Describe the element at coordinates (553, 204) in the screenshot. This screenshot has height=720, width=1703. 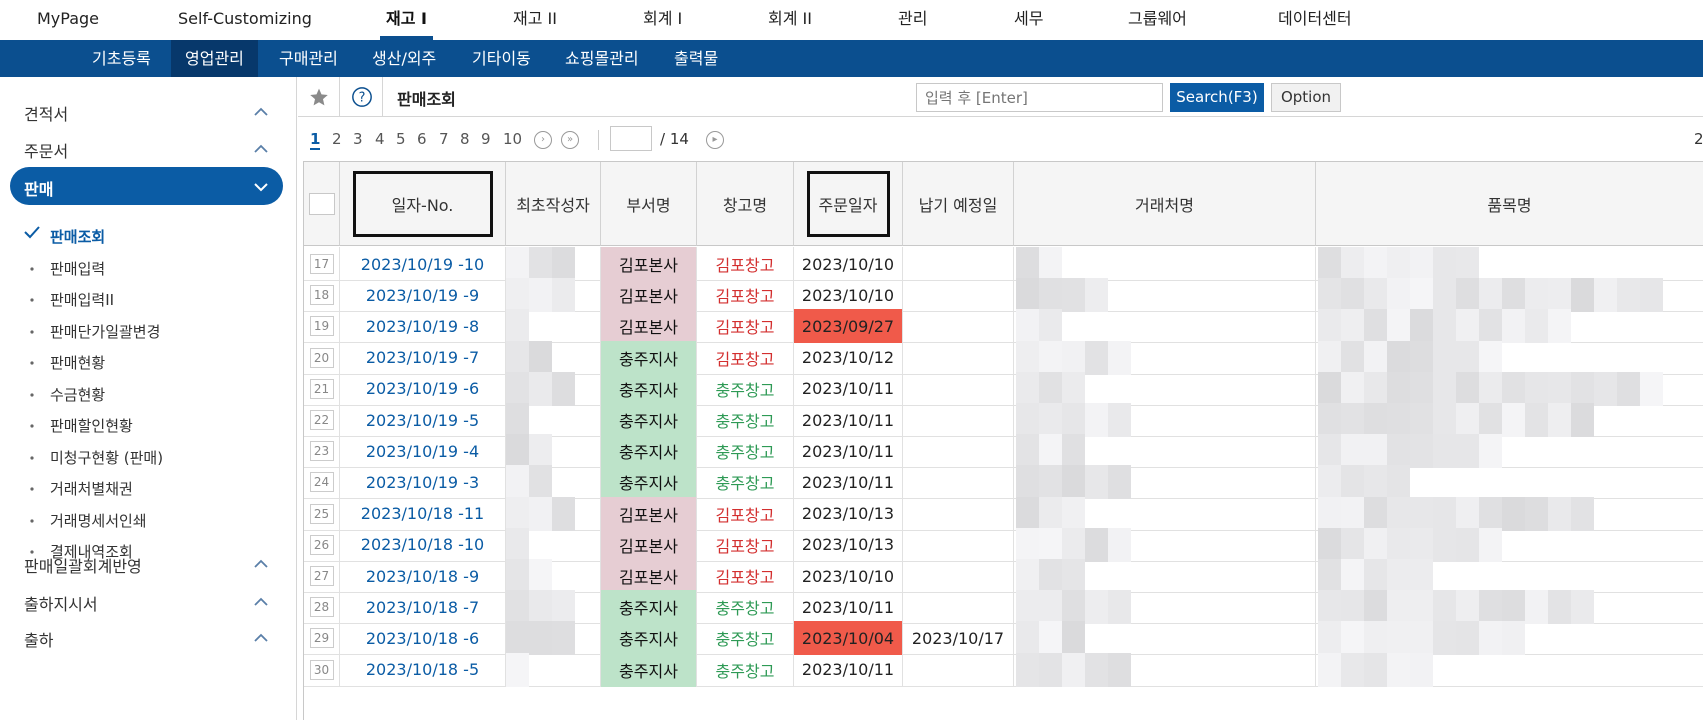
I see `column-header-creator: 최초작성자` at that location.